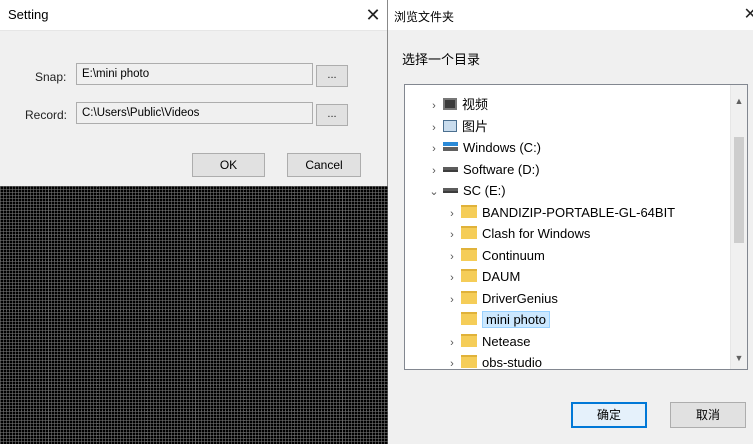 The width and height of the screenshot is (753, 444). What do you see at coordinates (450, 125) in the screenshot?
I see `picture-icon` at bounding box center [450, 125].